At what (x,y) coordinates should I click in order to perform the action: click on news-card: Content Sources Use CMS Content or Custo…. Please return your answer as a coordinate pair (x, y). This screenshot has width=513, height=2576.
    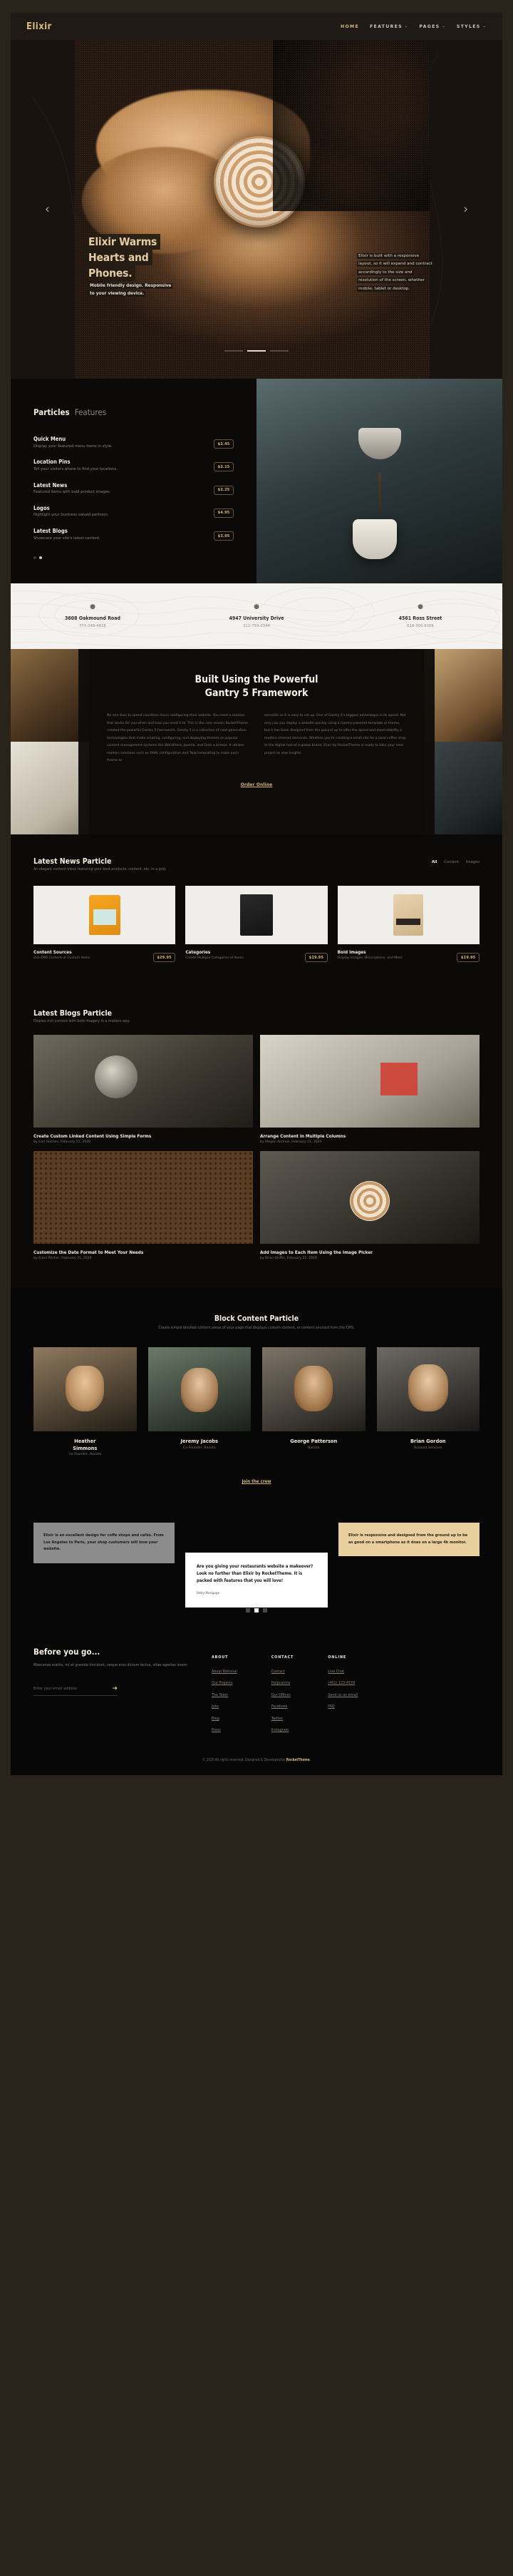
    Looking at the image, I should click on (104, 925).